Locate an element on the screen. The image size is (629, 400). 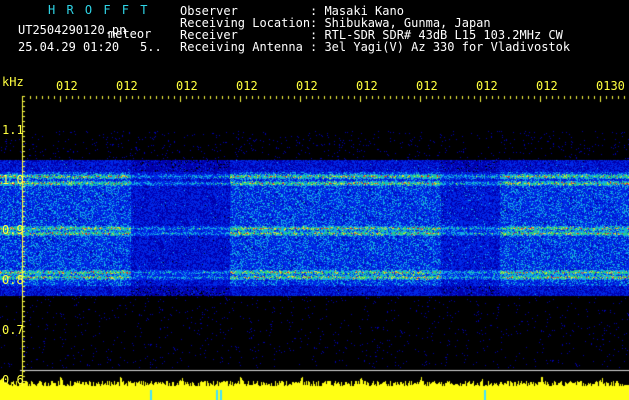
y-tick-1-0: 1.0 is located at coordinates (13, 180).